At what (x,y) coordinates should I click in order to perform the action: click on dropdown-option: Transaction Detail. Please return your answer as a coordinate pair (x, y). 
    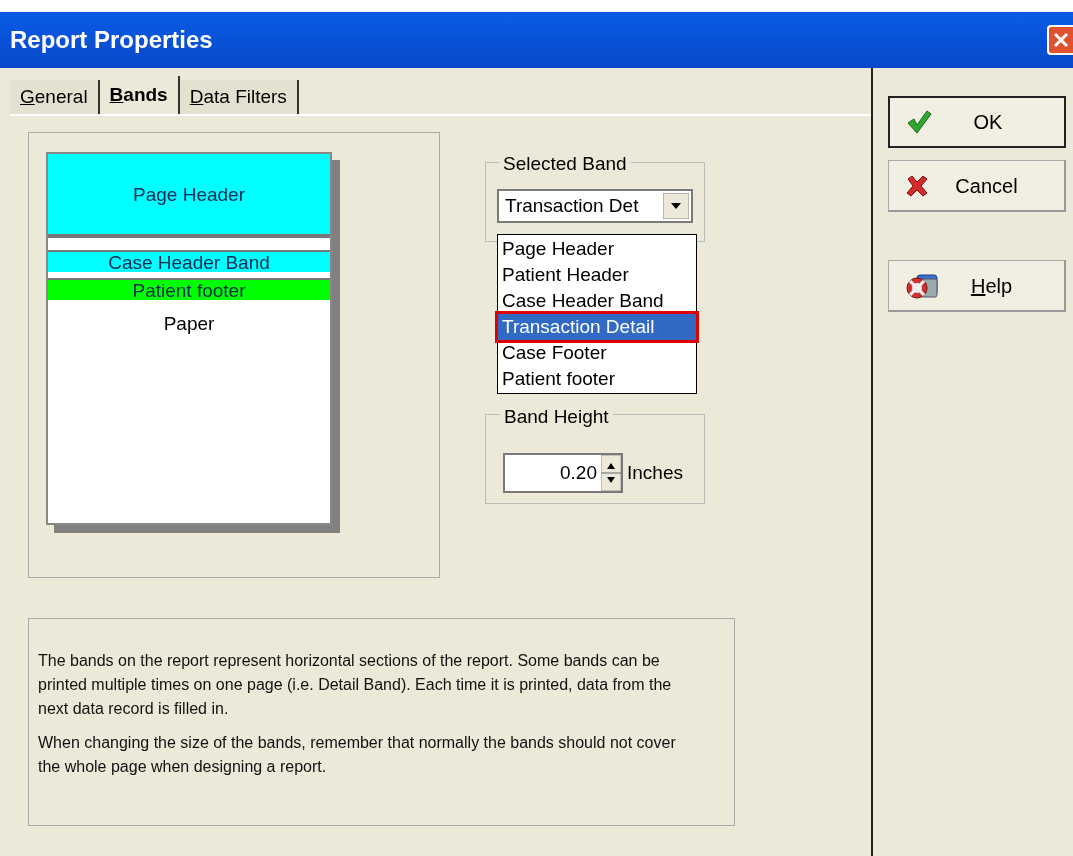
    Looking at the image, I should click on (597, 327).